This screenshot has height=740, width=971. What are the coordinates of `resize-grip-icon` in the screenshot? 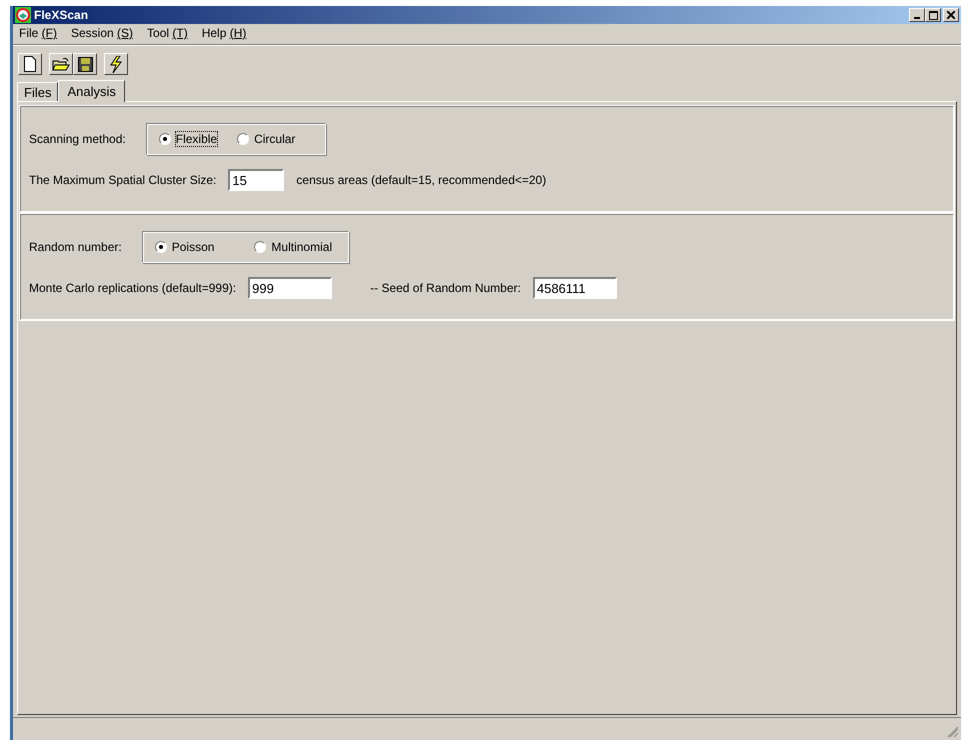 It's located at (953, 732).